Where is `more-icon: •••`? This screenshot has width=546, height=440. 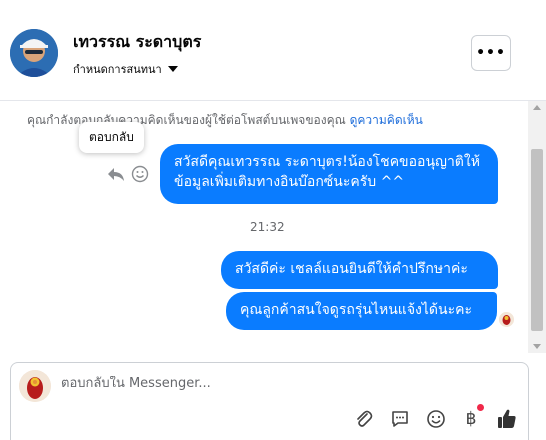
more-icon: ••• is located at coordinates (491, 53).